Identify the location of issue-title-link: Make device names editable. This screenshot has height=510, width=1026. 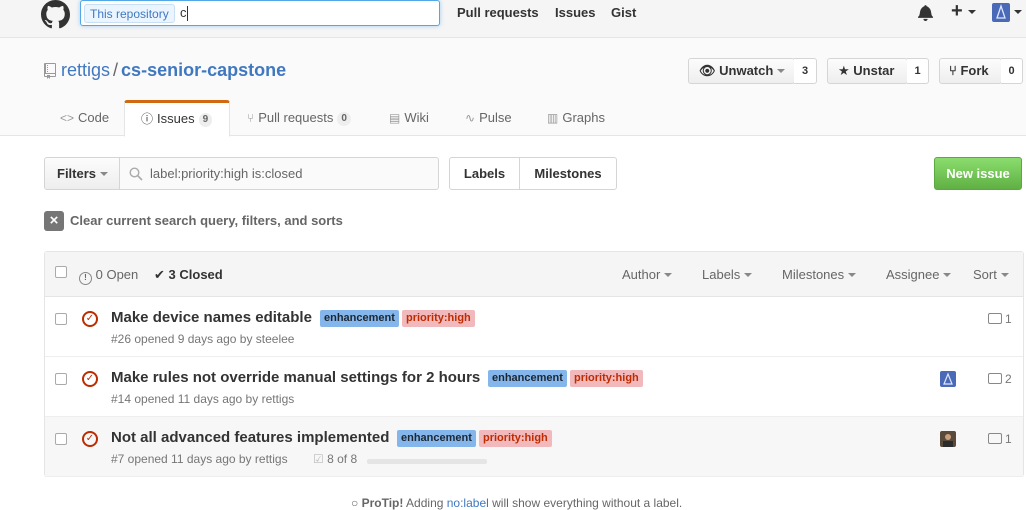
(211, 317).